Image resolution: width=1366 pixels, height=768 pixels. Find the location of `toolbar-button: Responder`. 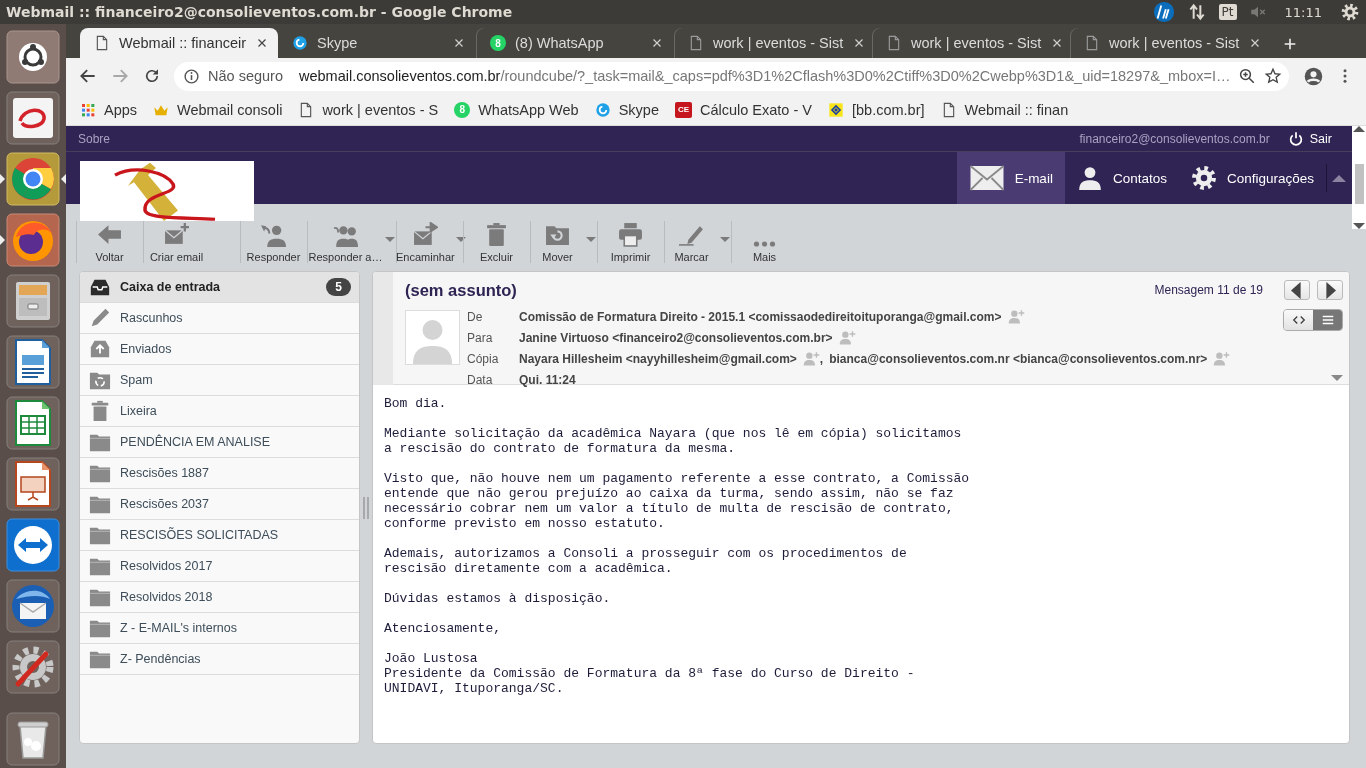

toolbar-button: Responder is located at coordinates (273, 242).